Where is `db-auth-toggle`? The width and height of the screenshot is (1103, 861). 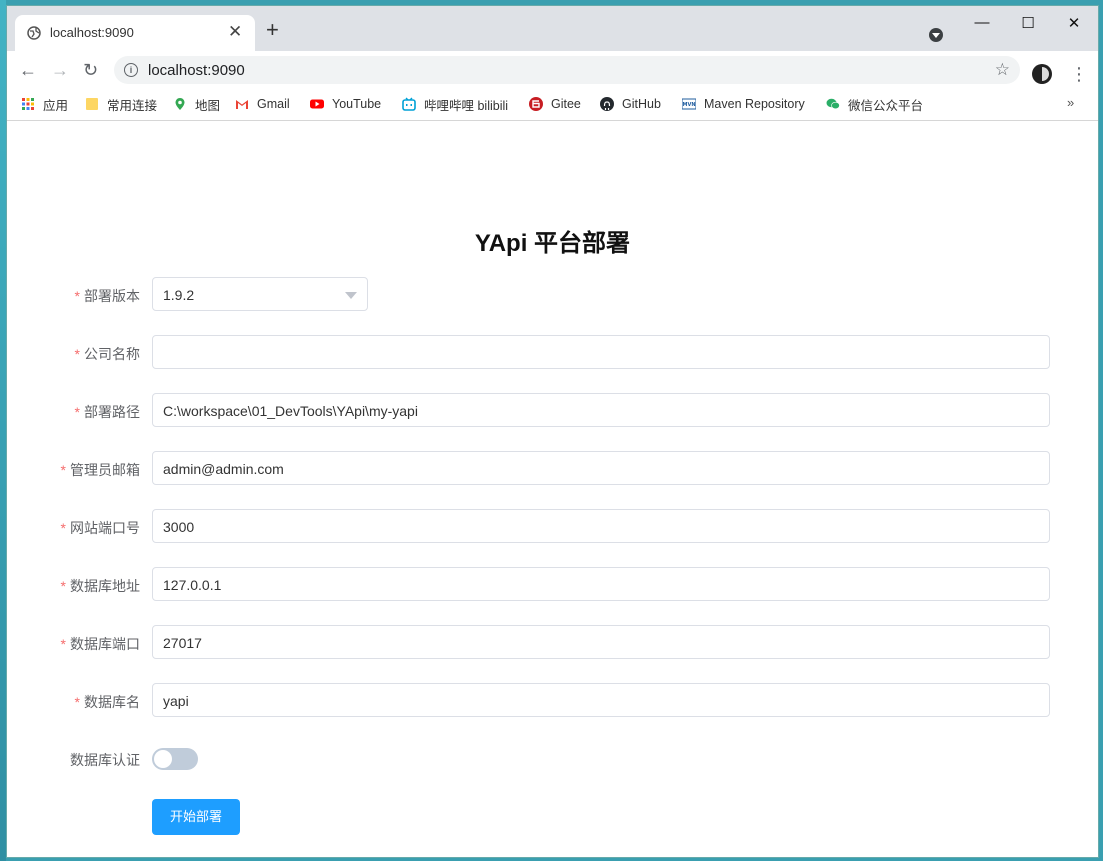
db-auth-toggle is located at coordinates (175, 759).